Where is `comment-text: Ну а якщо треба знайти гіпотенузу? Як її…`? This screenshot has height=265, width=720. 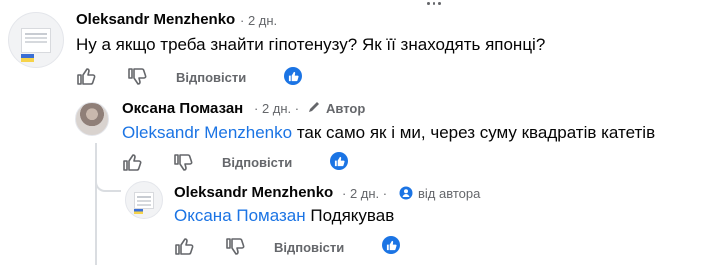 comment-text: Ну а якщо треба знайти гіпотенузу? Як її… is located at coordinates (311, 44).